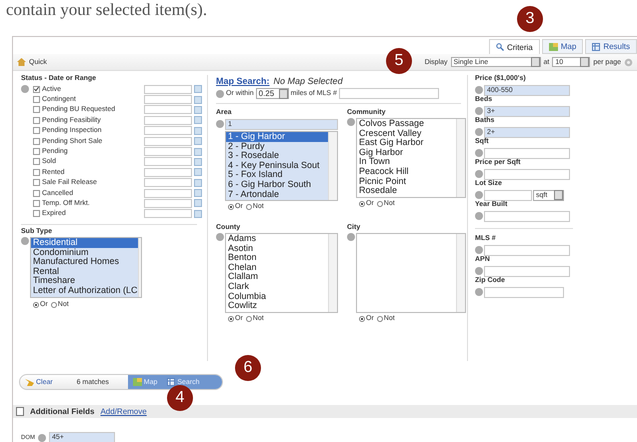  Describe the element at coordinates (277, 137) in the screenshot. I see `list-option: 1 - Gig Harbor` at that location.